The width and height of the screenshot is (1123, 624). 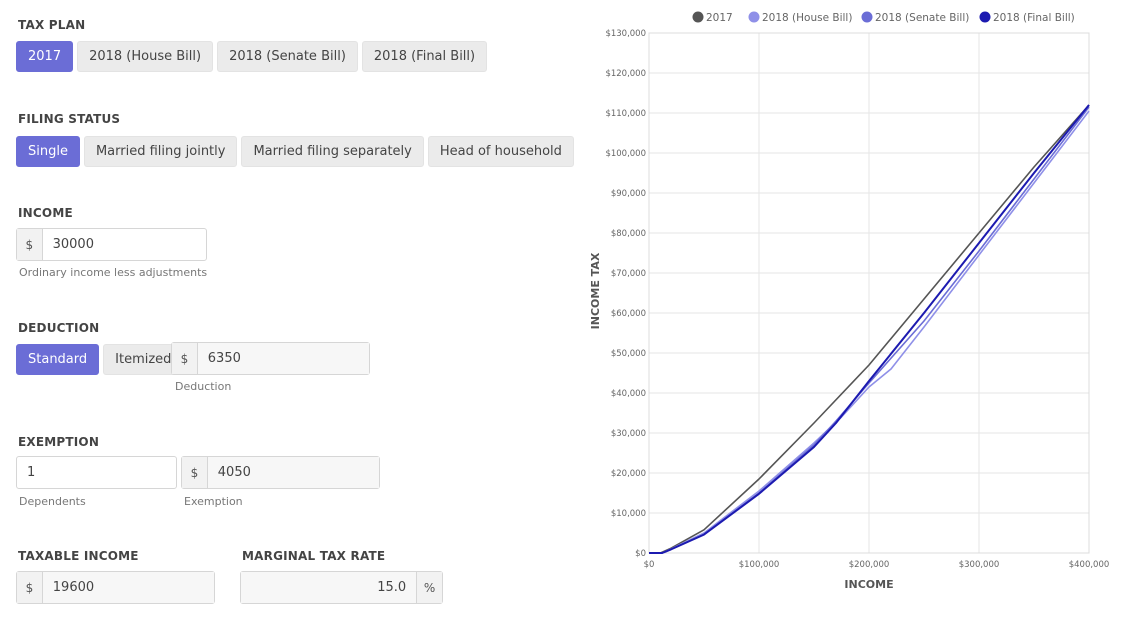 What do you see at coordinates (69, 119) in the screenshot?
I see `filing-status-label: FILING STATUS` at bounding box center [69, 119].